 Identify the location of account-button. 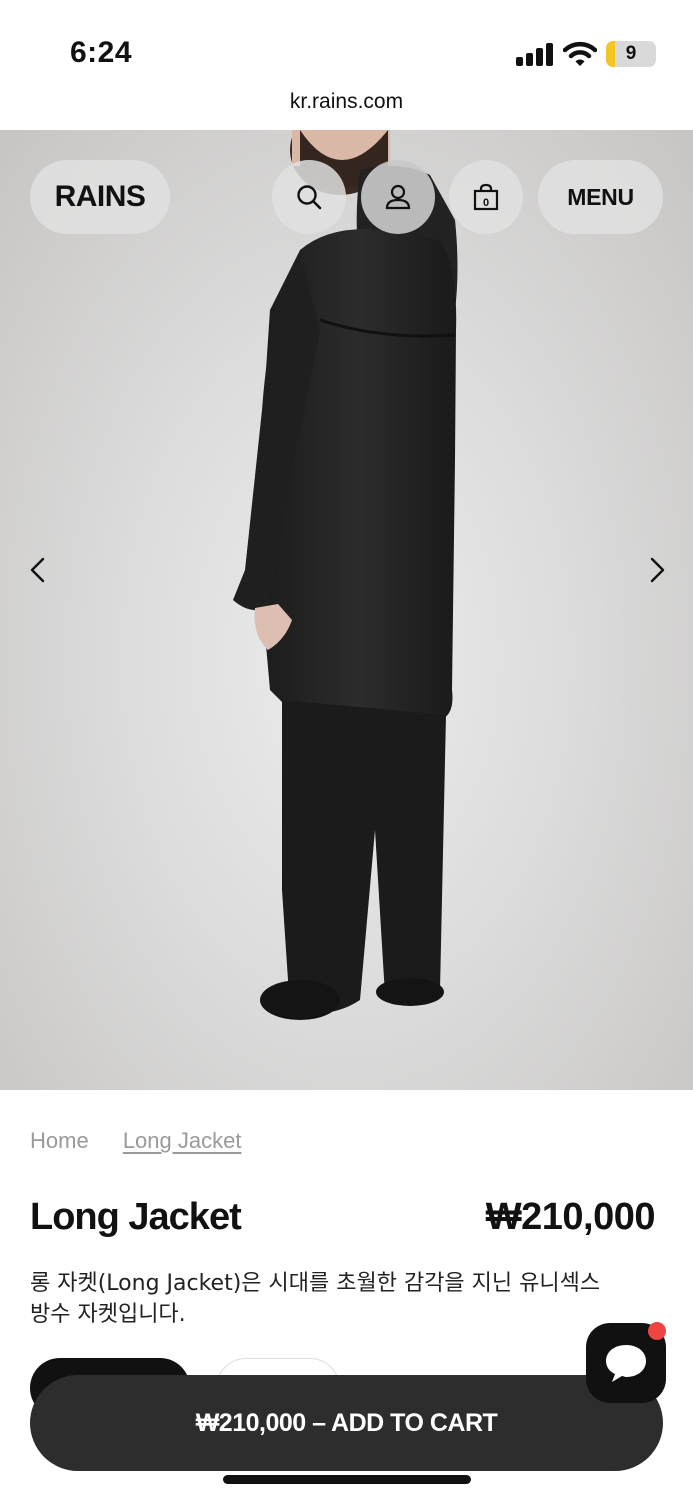
(398, 197).